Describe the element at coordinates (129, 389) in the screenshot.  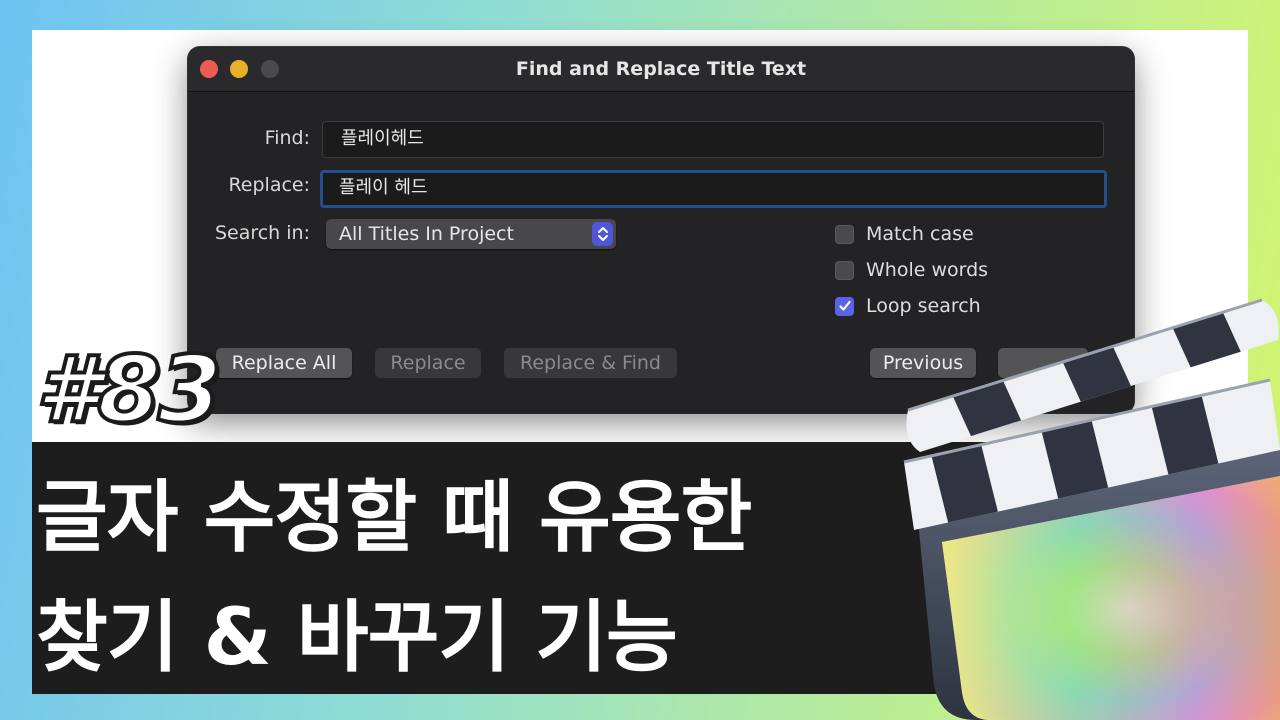
I see `episode-number: #83` at that location.